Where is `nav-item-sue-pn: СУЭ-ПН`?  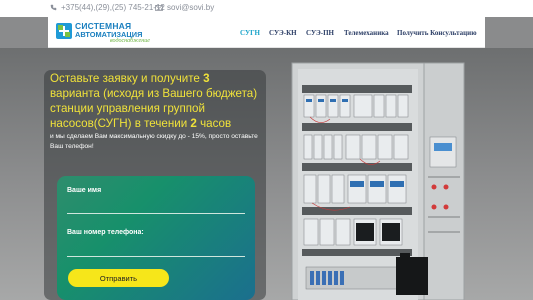
nav-item-sue-pn: СУЭ-ПН is located at coordinates (320, 33).